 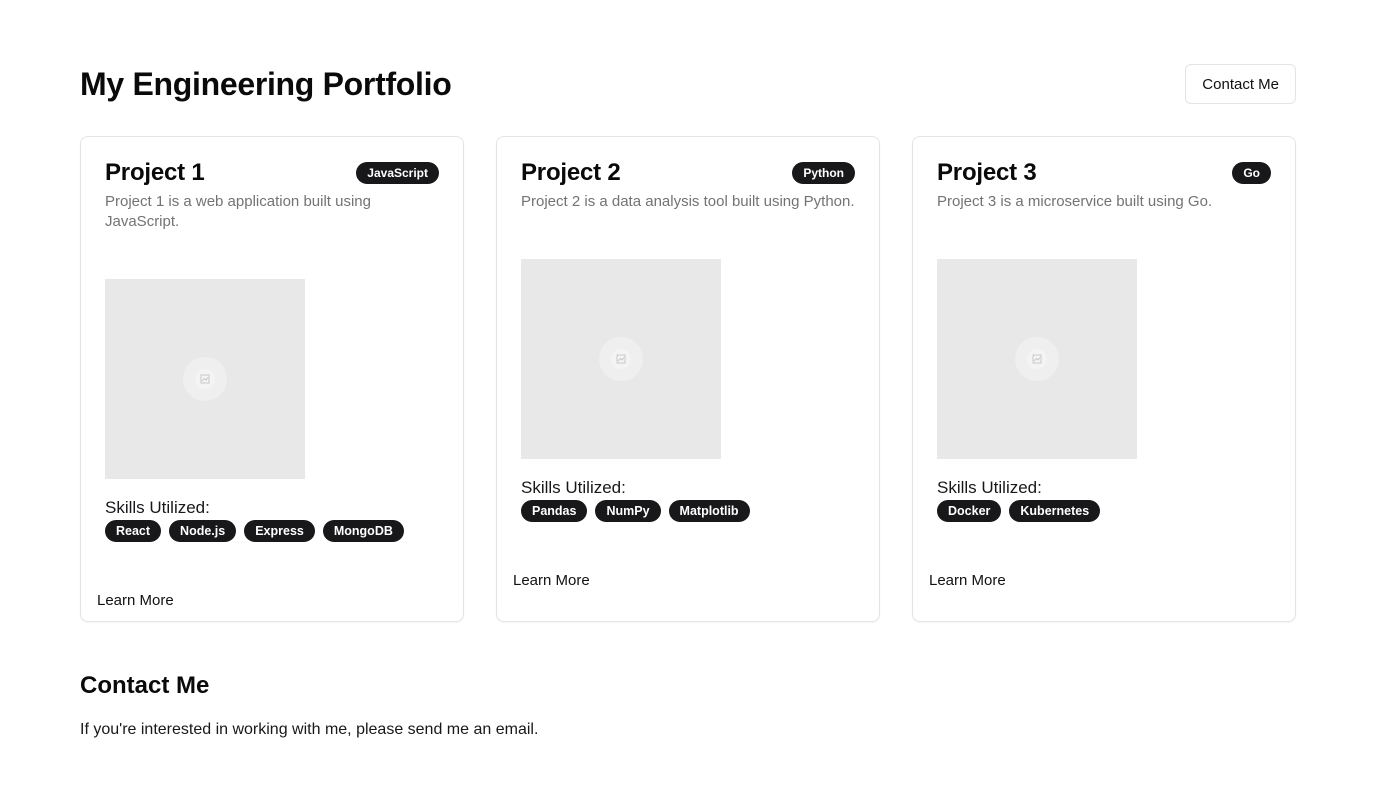 I want to click on project-title: Project 1, so click(x=155, y=172).